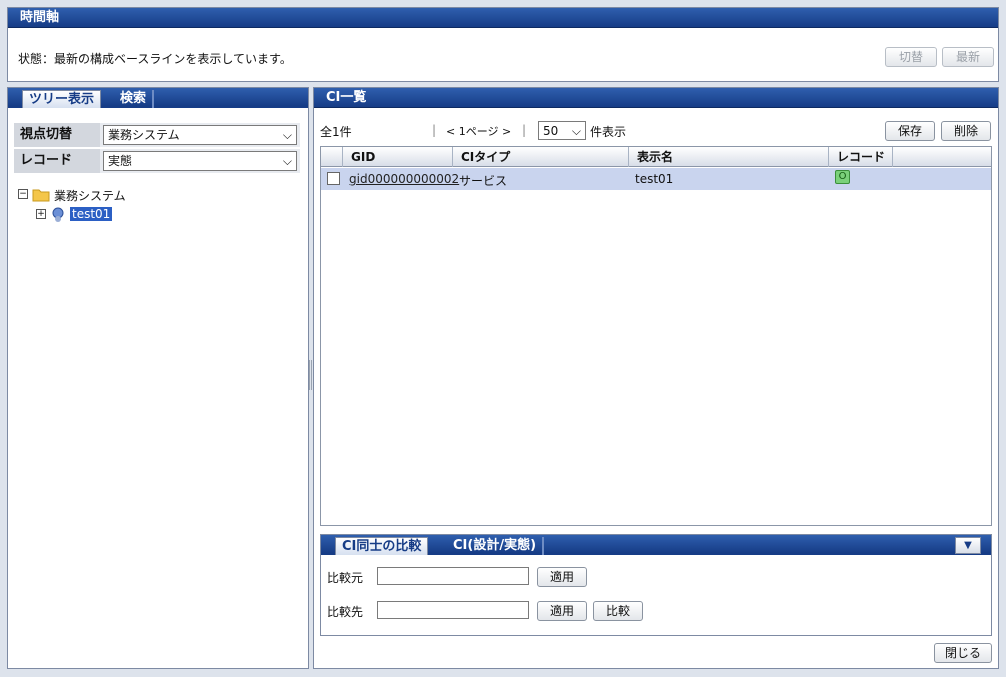 The width and height of the screenshot is (1006, 677). What do you see at coordinates (453, 576) in the screenshot?
I see `source-input` at bounding box center [453, 576].